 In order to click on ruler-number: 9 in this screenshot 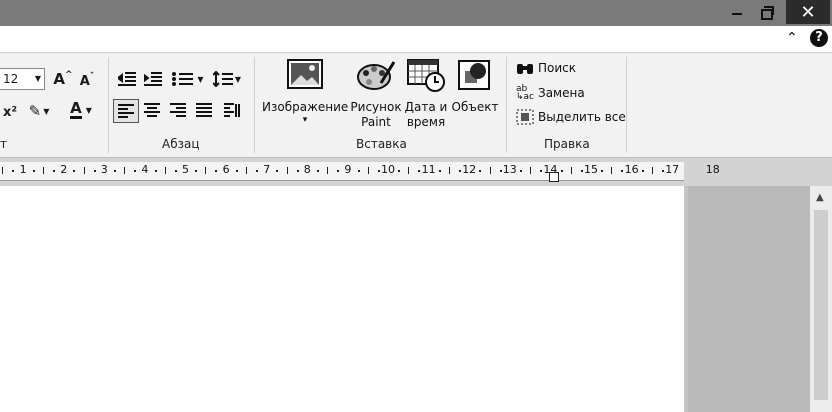, I will do `click(348, 169)`.